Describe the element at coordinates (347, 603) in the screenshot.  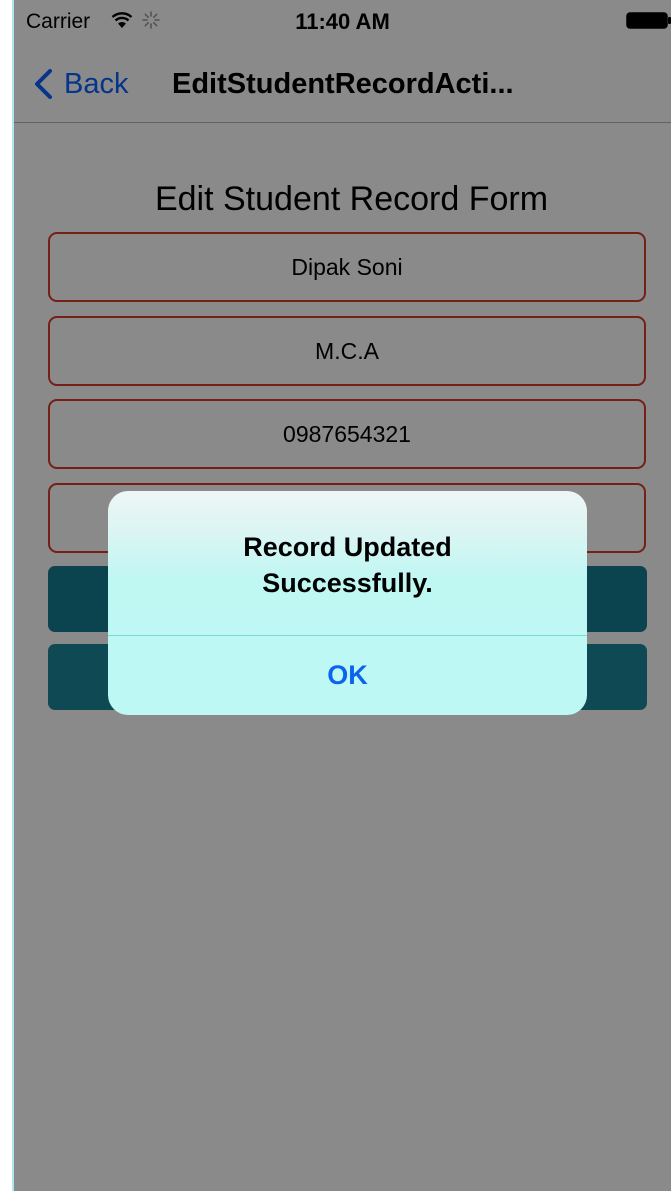
I see `alert-dialog: Record Updated Successfully. OK` at that location.